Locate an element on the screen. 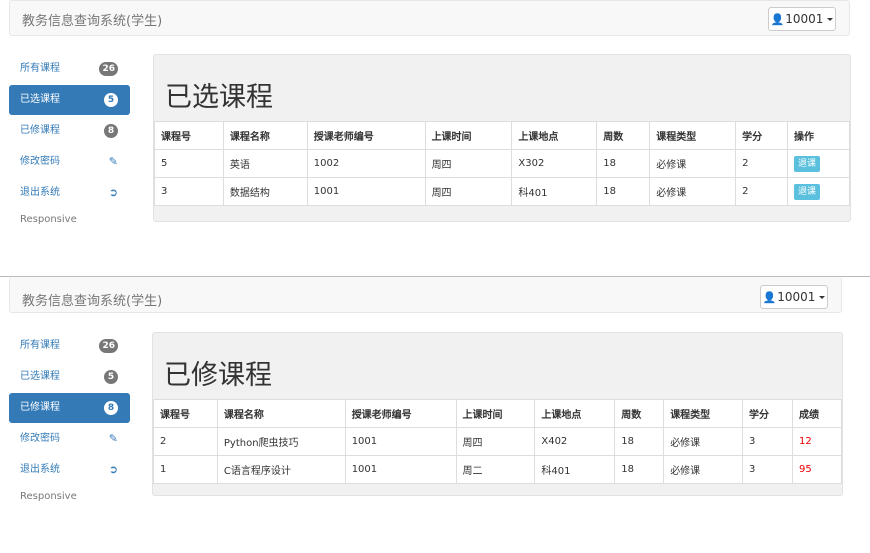  cell-location: X402 is located at coordinates (575, 441).